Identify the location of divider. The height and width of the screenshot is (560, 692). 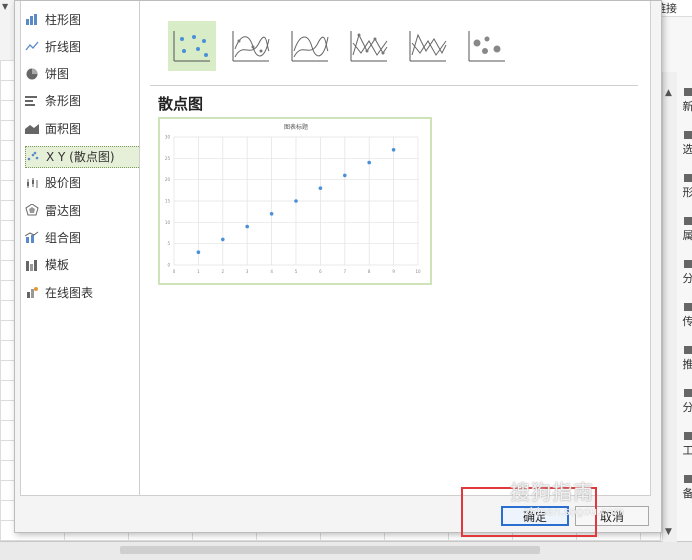
(394, 85).